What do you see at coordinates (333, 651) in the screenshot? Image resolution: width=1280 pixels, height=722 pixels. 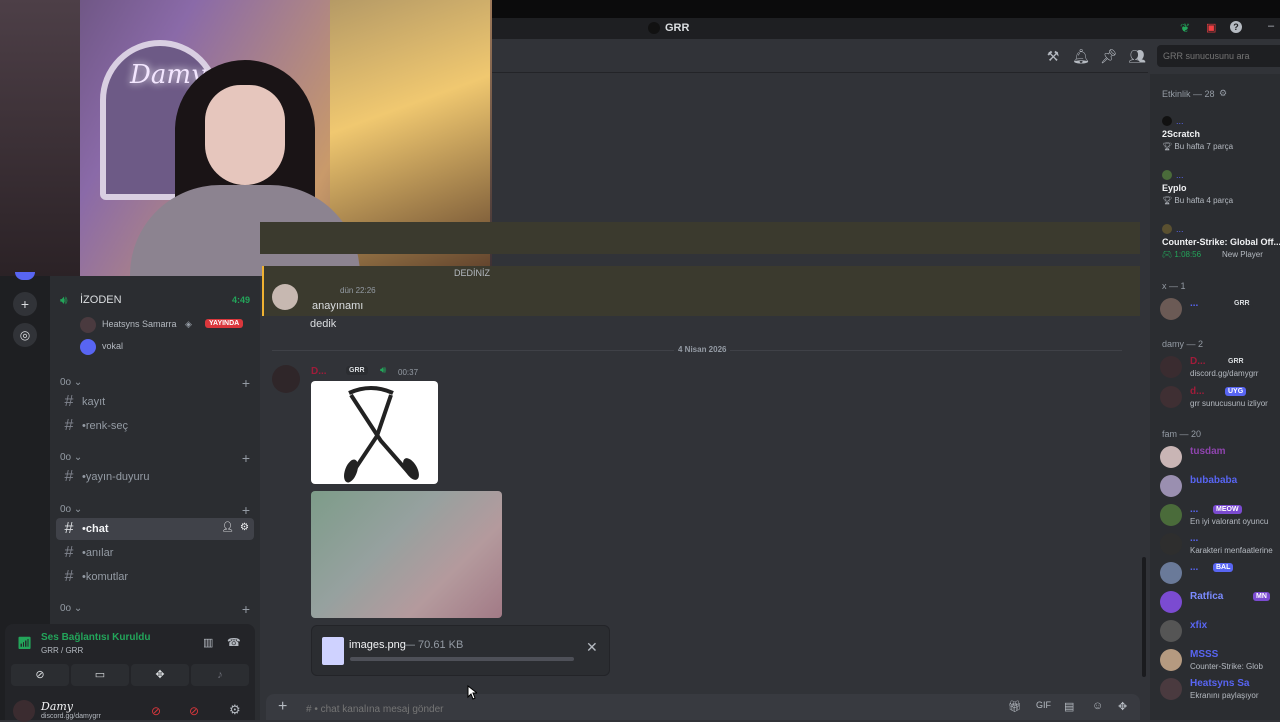 I see `file-icon` at bounding box center [333, 651].